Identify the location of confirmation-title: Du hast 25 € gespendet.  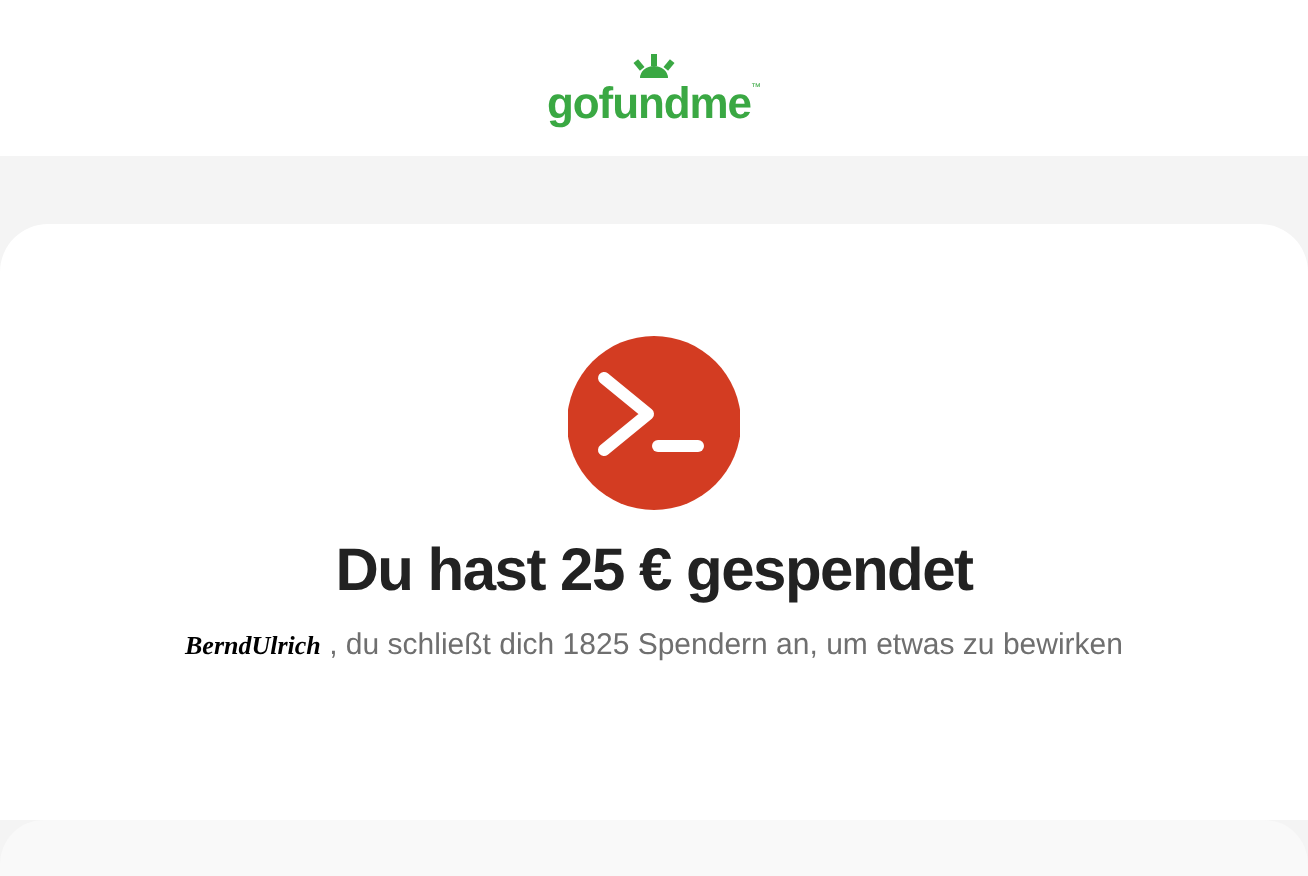
(654, 572).